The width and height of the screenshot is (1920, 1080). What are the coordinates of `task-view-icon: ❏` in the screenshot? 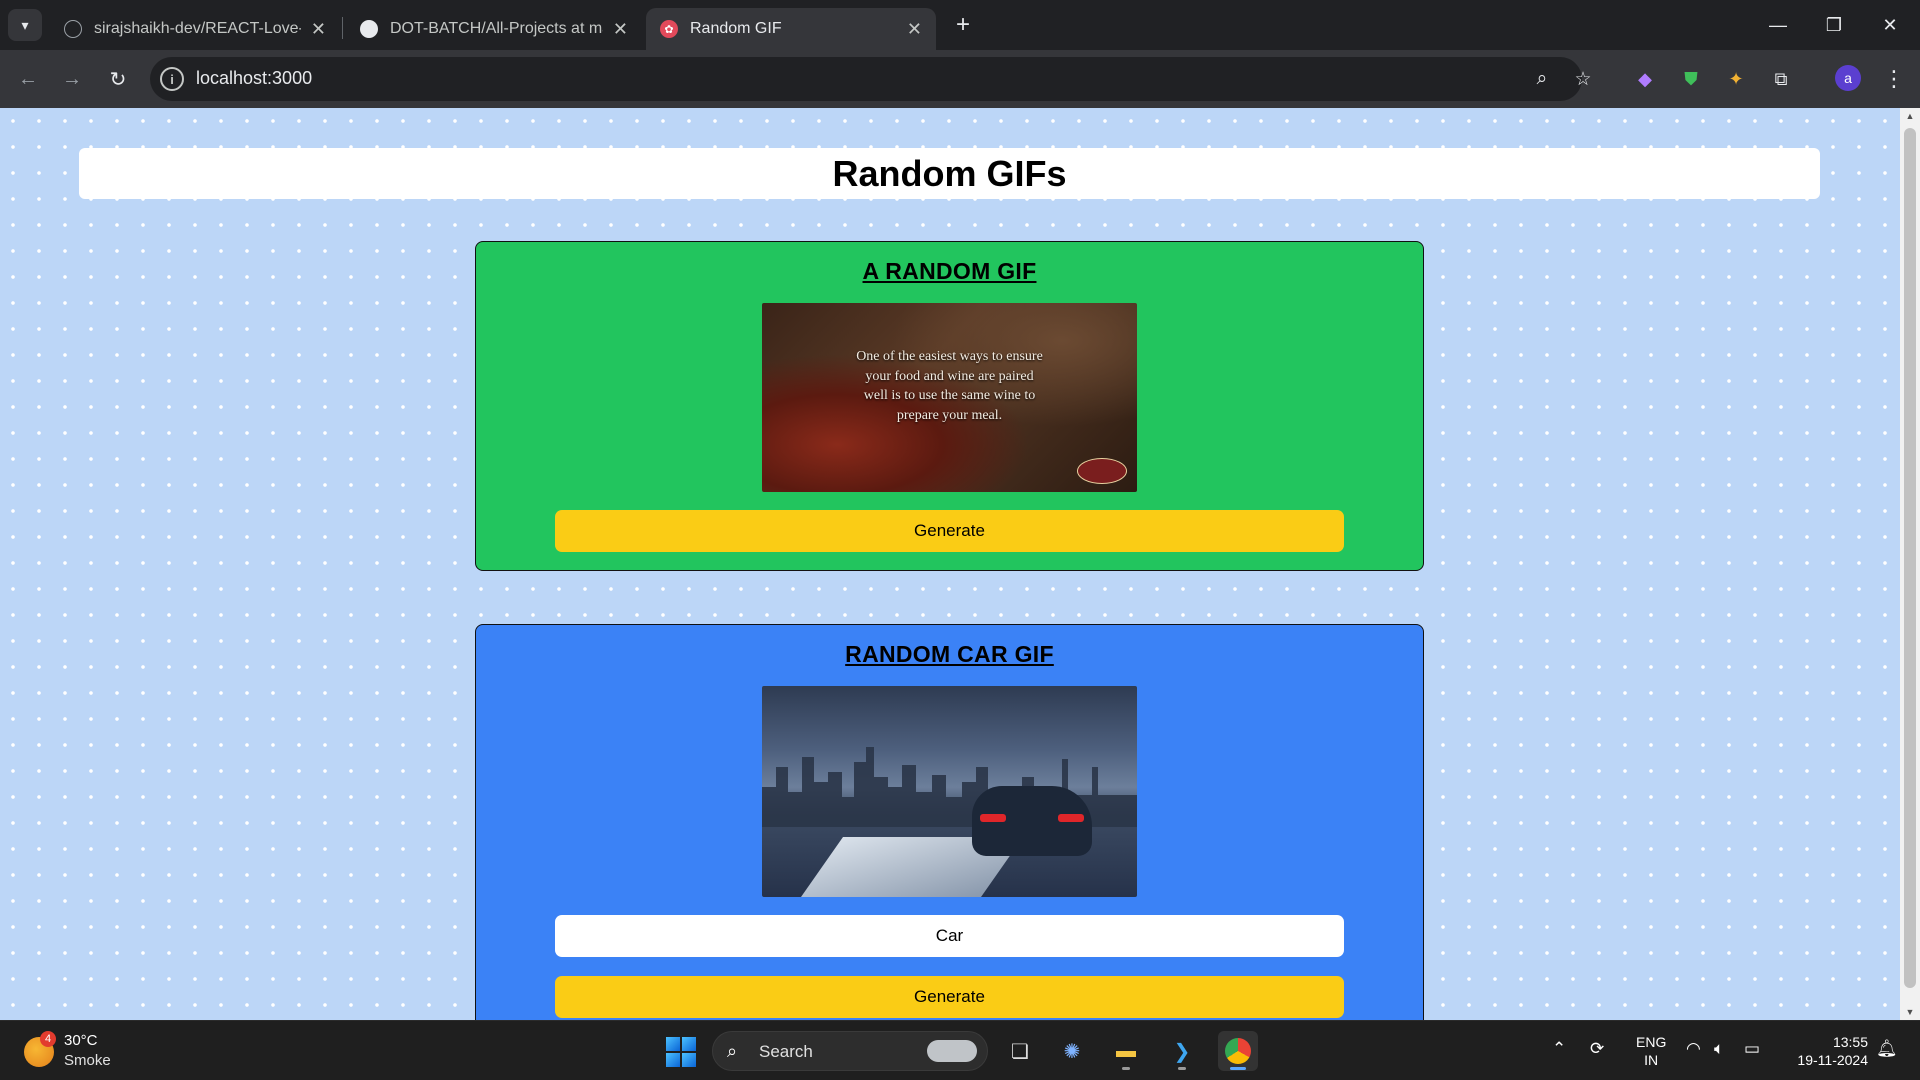 It's located at (1020, 1051).